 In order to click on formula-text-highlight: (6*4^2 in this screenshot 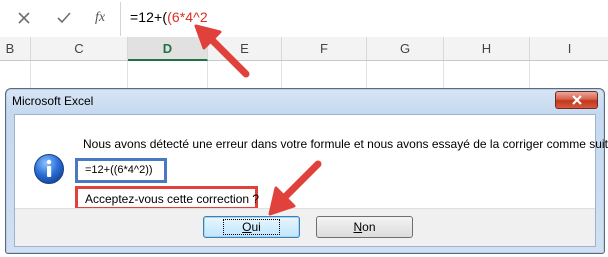, I will do `click(187, 17)`.